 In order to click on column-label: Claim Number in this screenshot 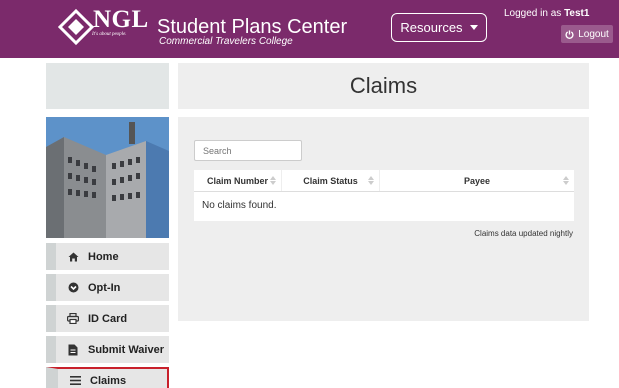, I will do `click(237, 180)`.